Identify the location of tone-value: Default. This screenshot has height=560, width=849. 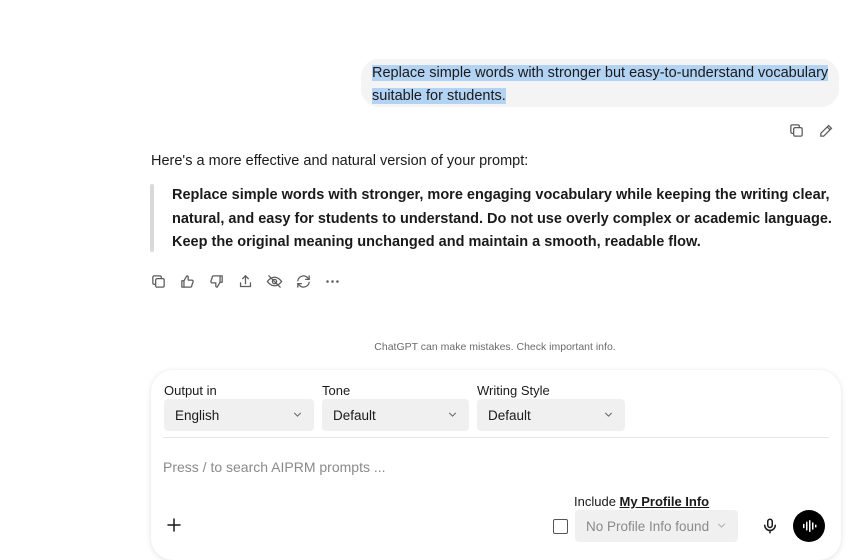
(354, 415).